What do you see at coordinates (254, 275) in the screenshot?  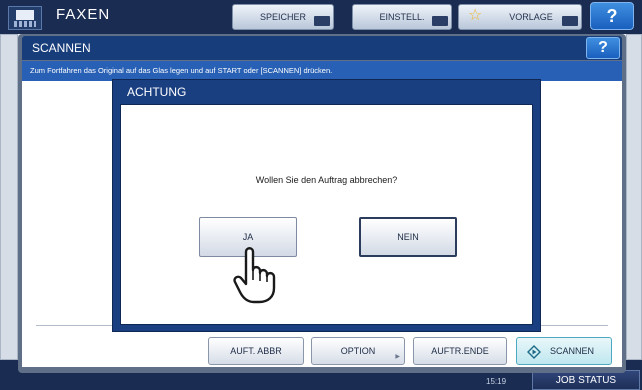 I see `hand-pointer-icon` at bounding box center [254, 275].